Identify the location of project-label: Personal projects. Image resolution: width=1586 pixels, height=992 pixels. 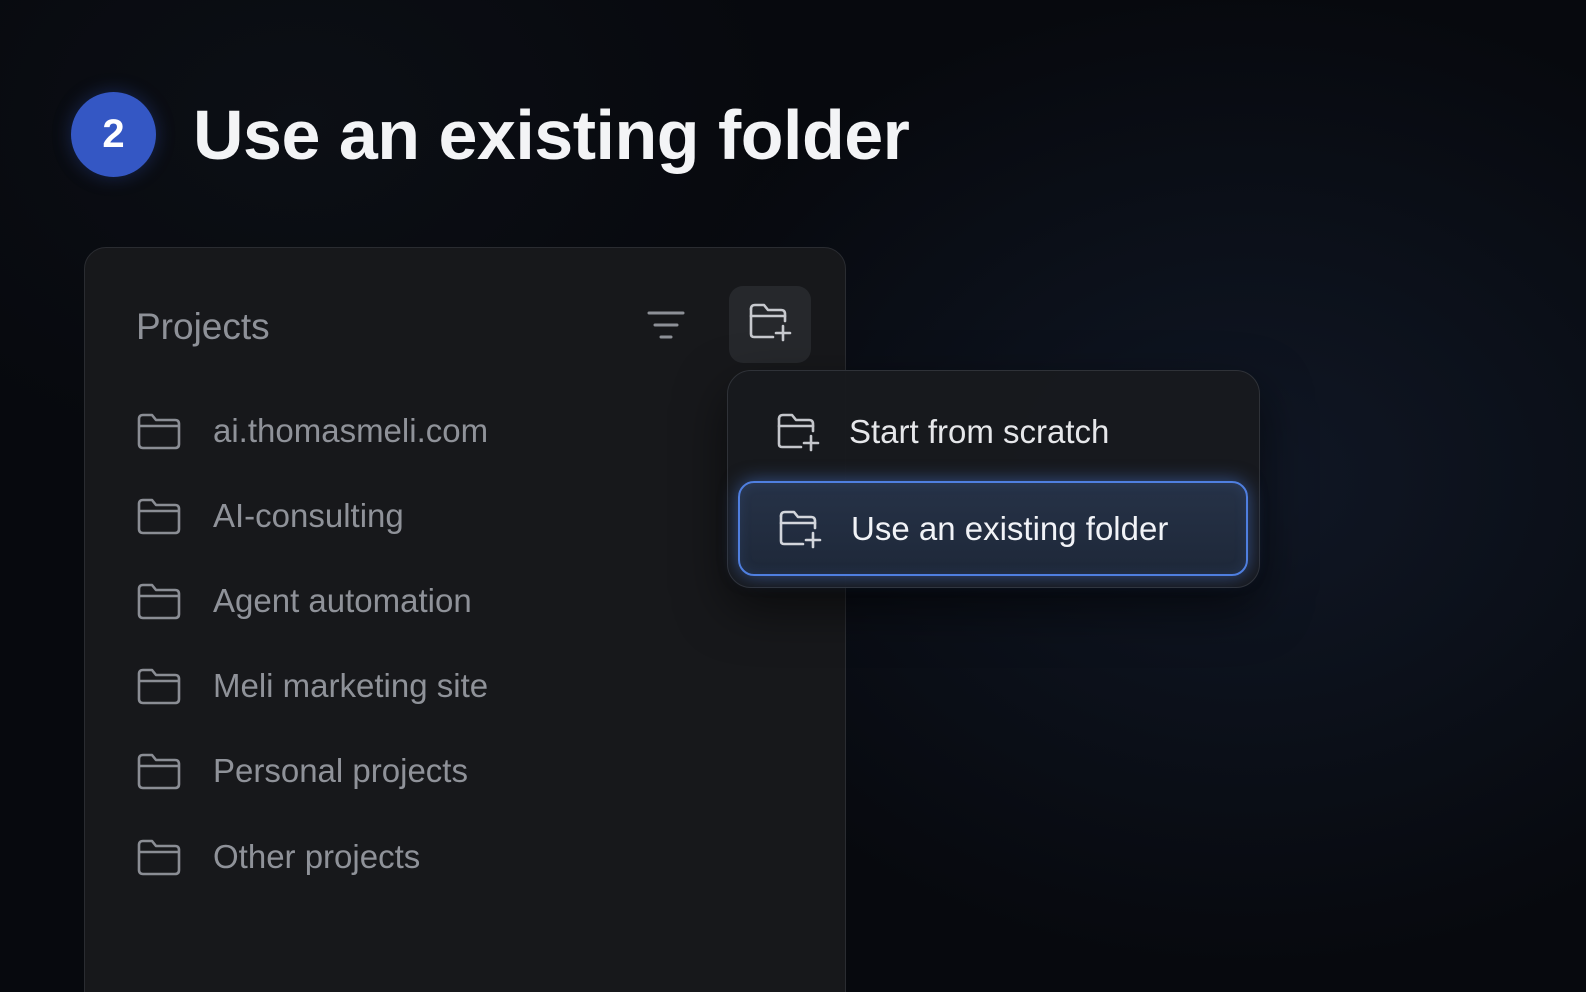
(340, 771).